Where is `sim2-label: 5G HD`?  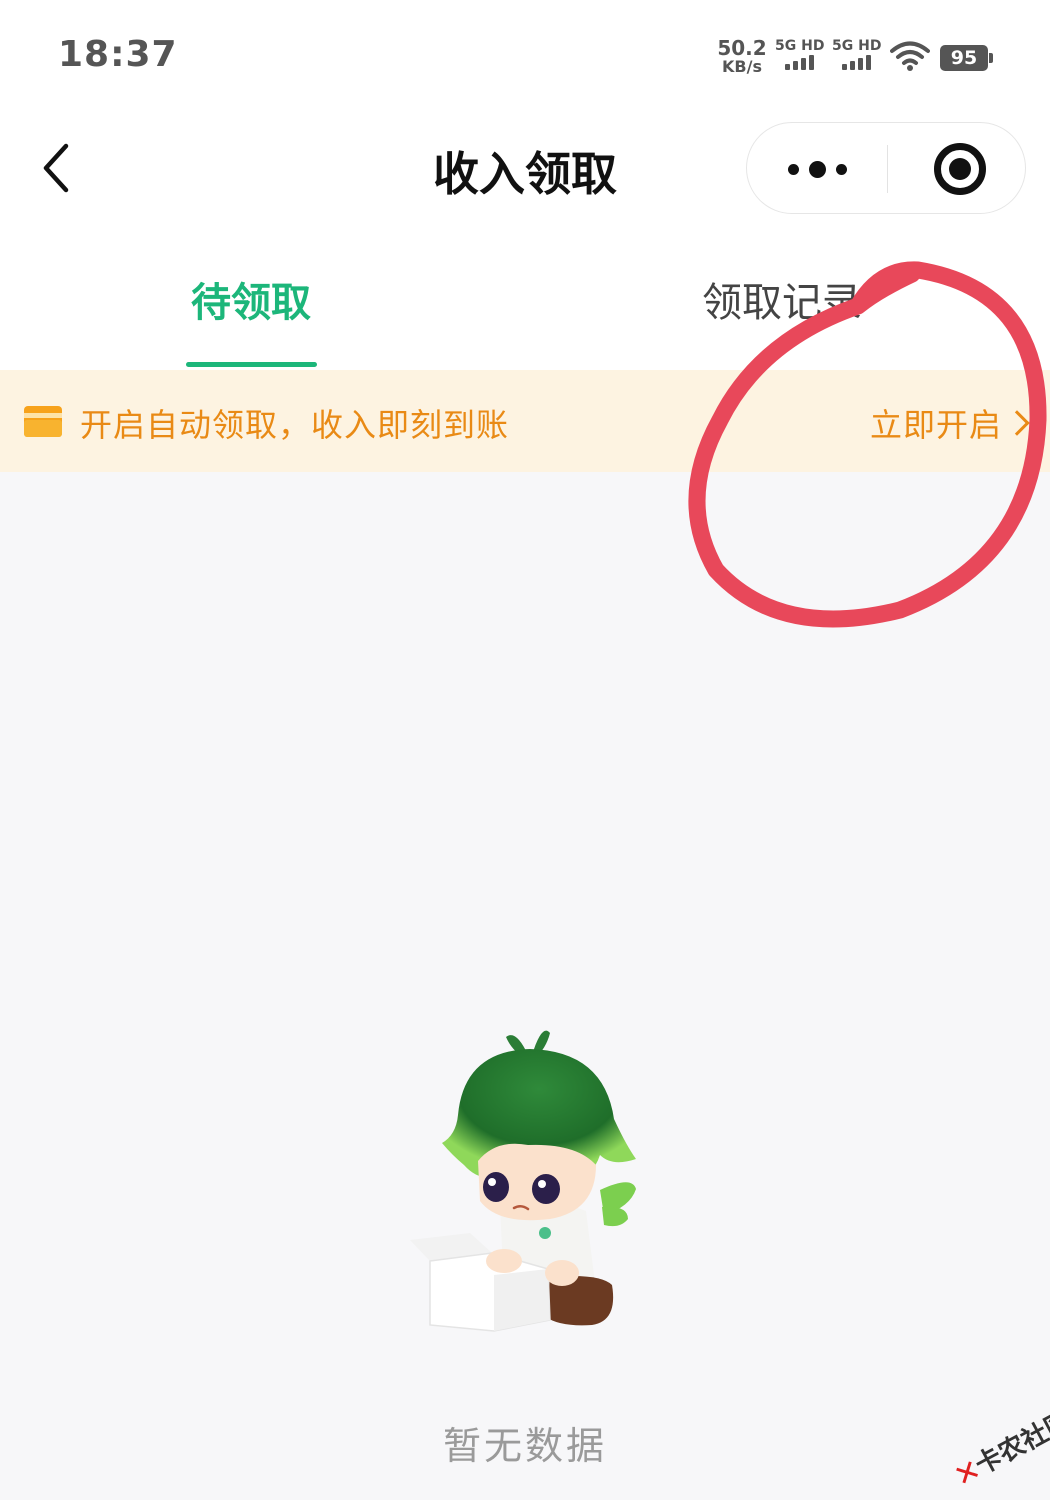 sim2-label: 5G HD is located at coordinates (857, 46).